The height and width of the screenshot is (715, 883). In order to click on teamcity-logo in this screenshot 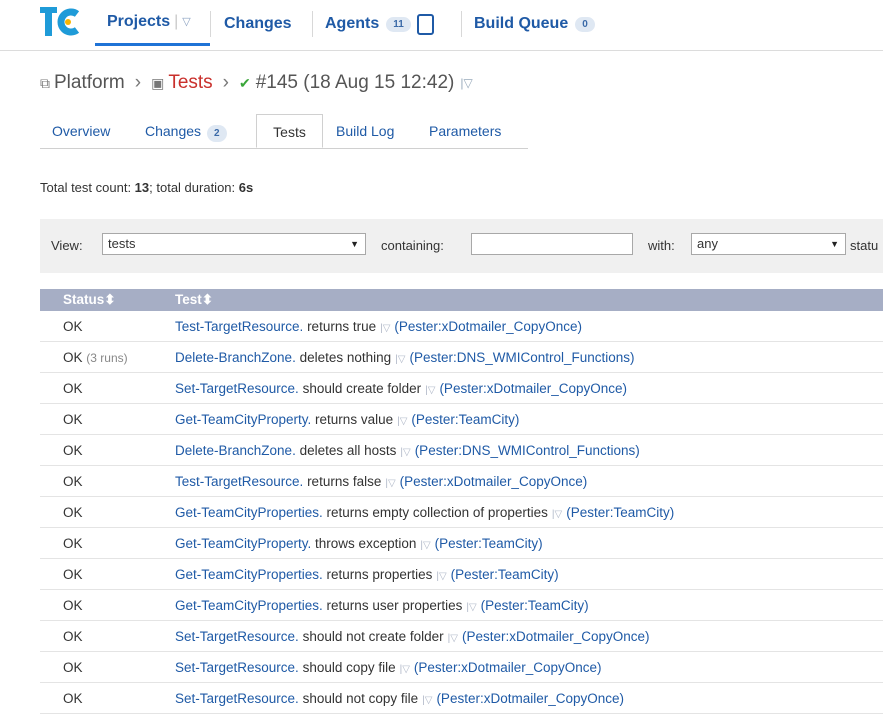, I will do `click(61, 21)`.